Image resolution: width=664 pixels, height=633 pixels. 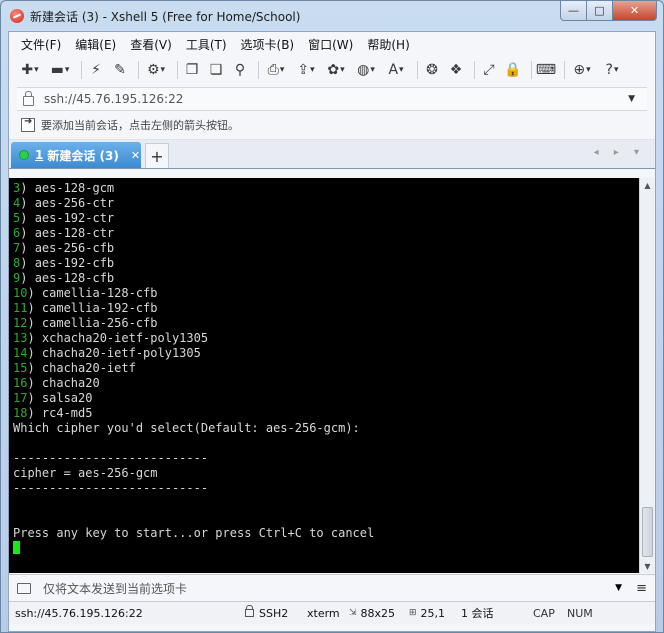 What do you see at coordinates (20, 353) in the screenshot?
I see `cipher-option-number: 14` at bounding box center [20, 353].